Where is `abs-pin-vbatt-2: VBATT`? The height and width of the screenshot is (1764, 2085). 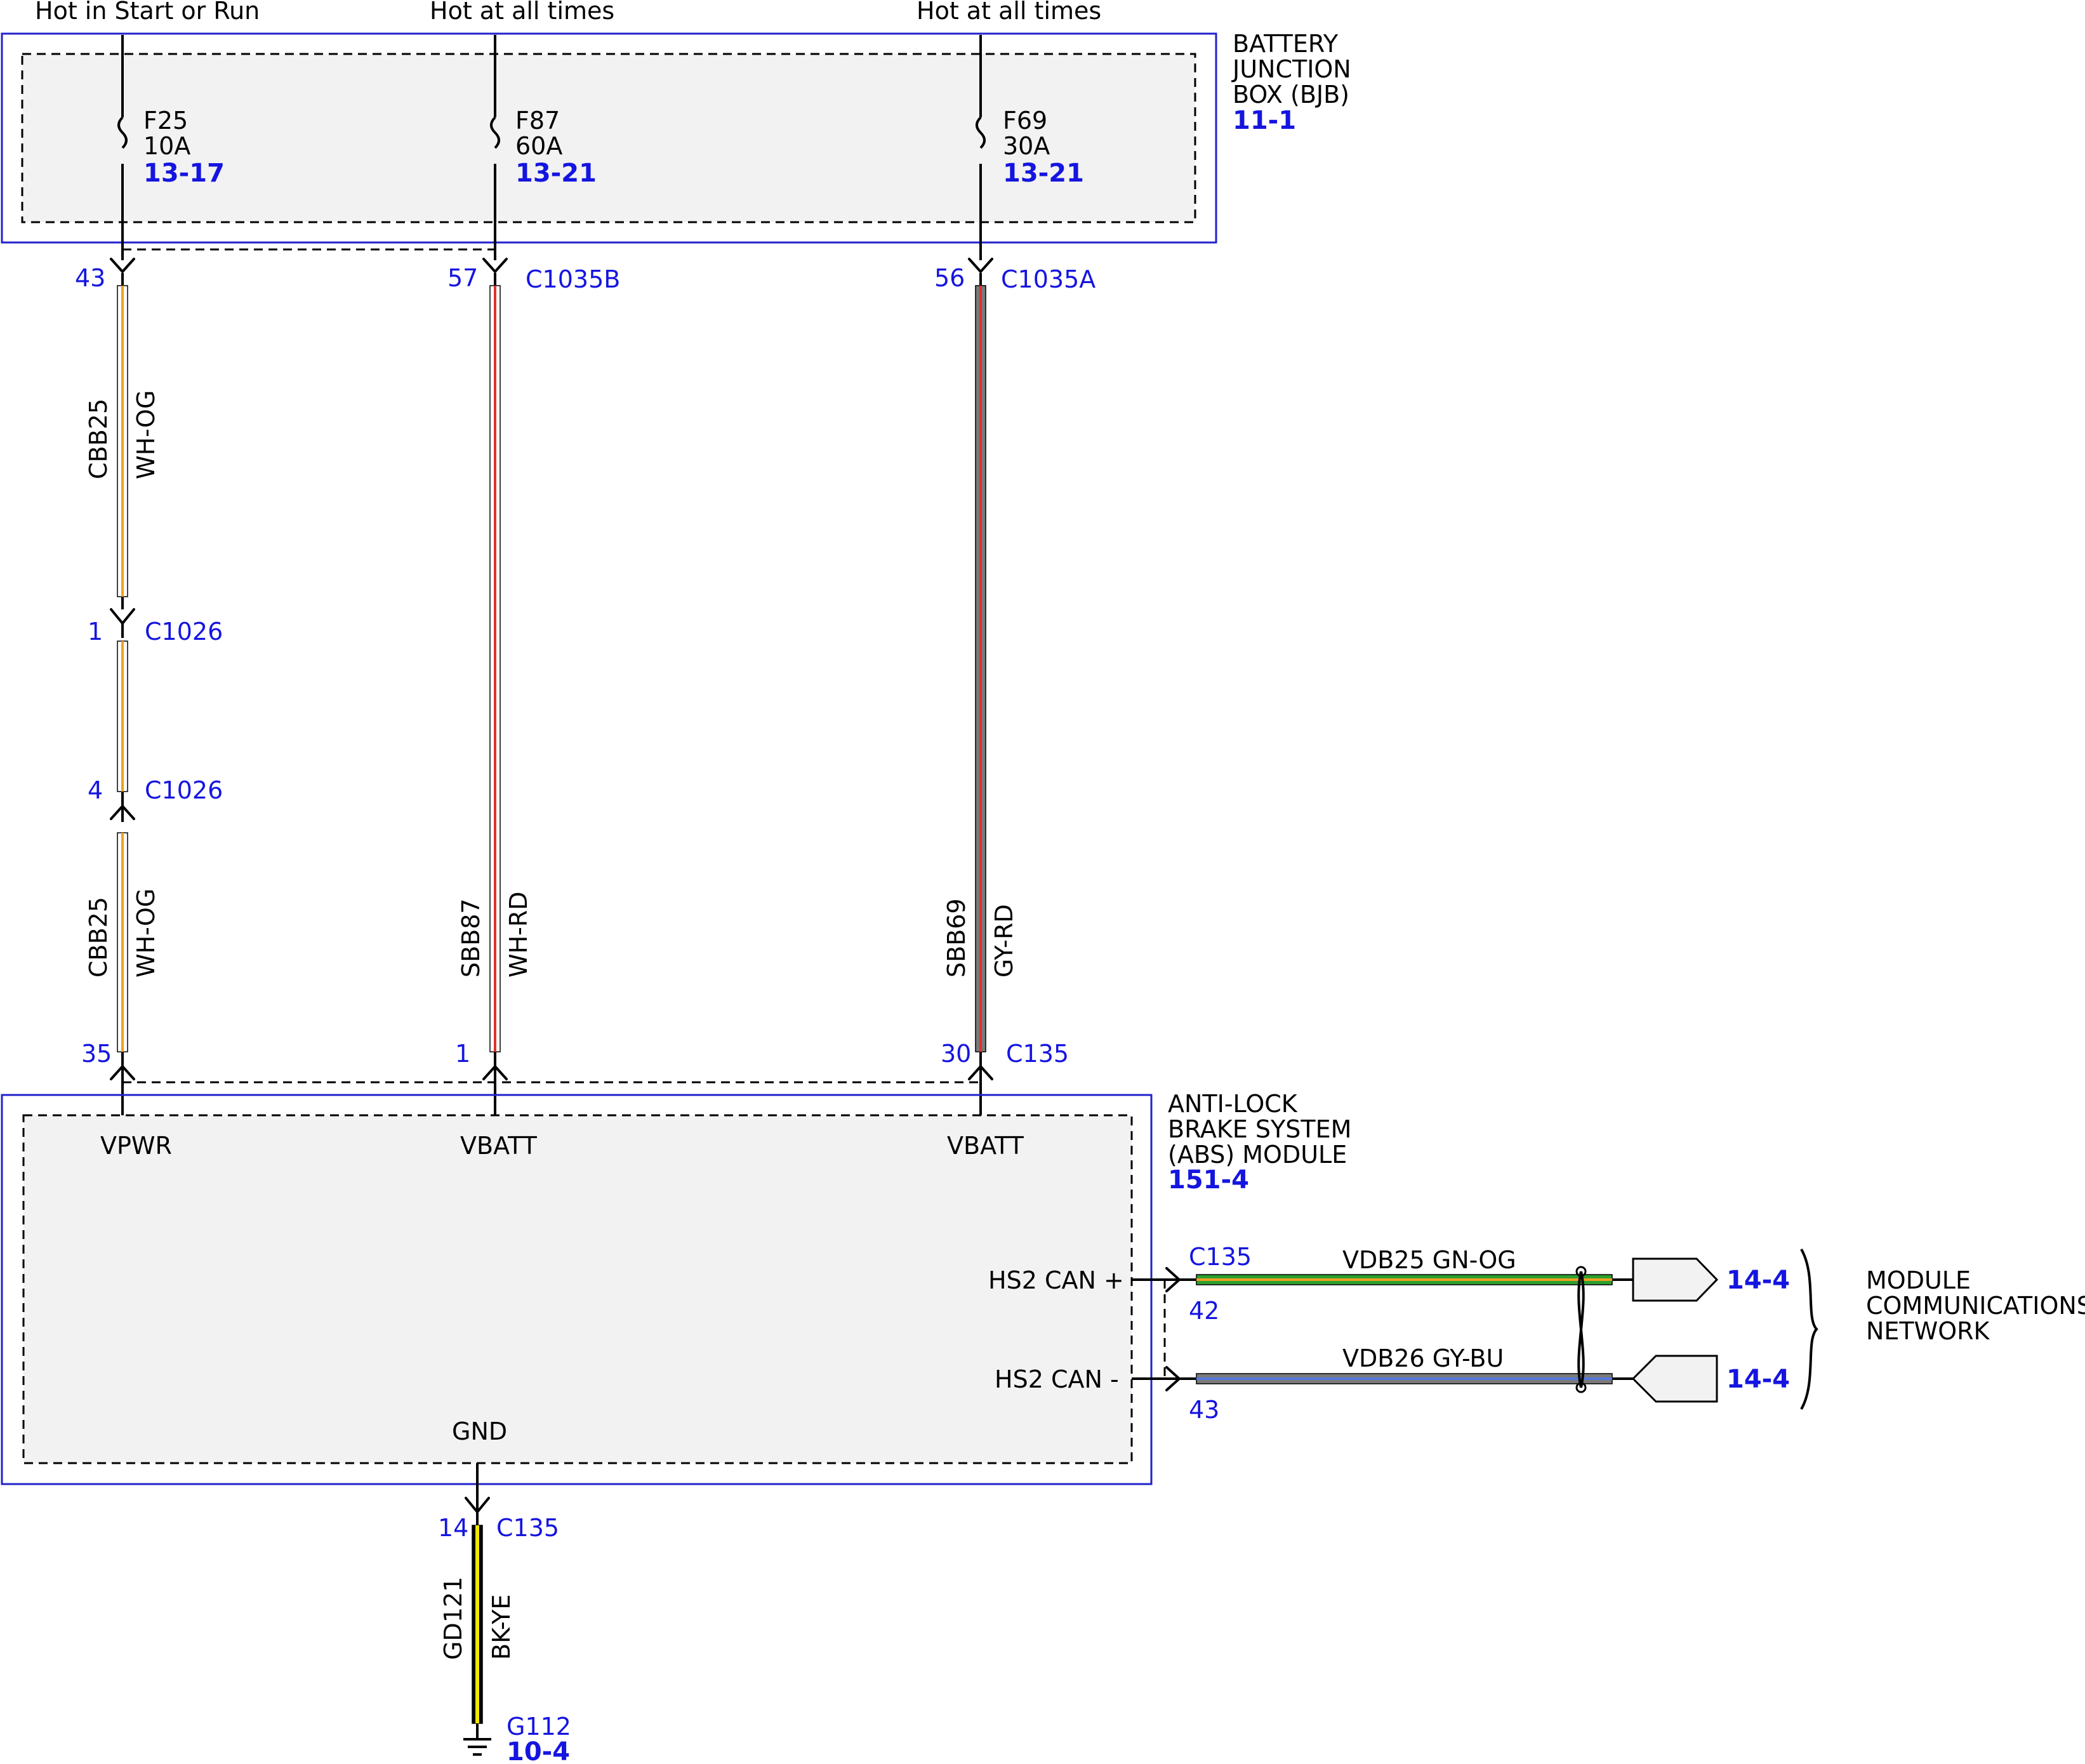 abs-pin-vbatt-2: VBATT is located at coordinates (985, 1146).